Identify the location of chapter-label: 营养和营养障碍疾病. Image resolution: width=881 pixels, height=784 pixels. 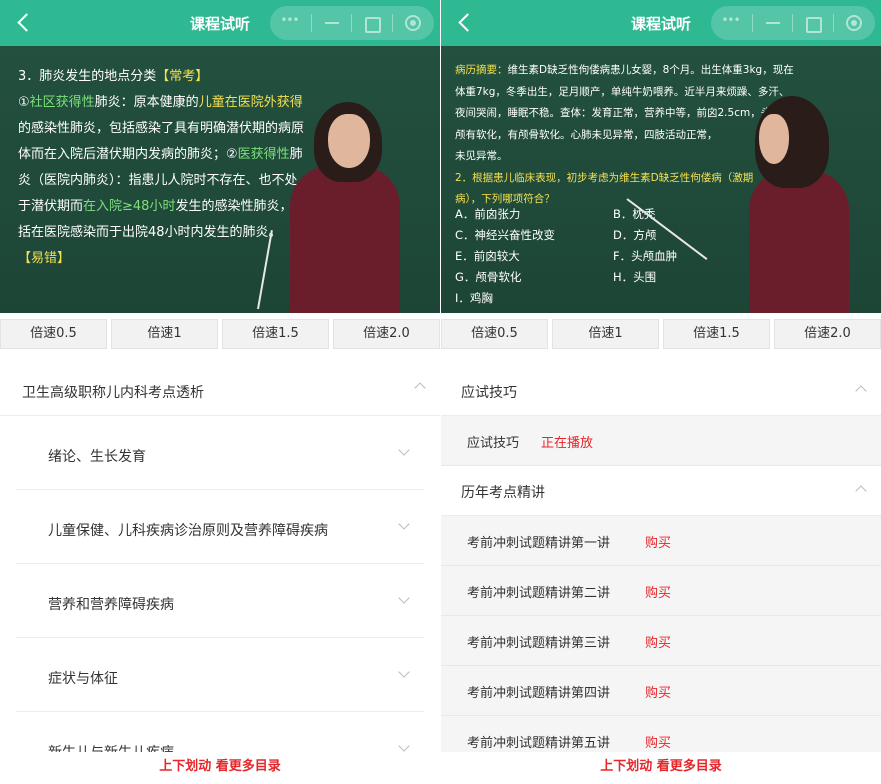
(111, 605).